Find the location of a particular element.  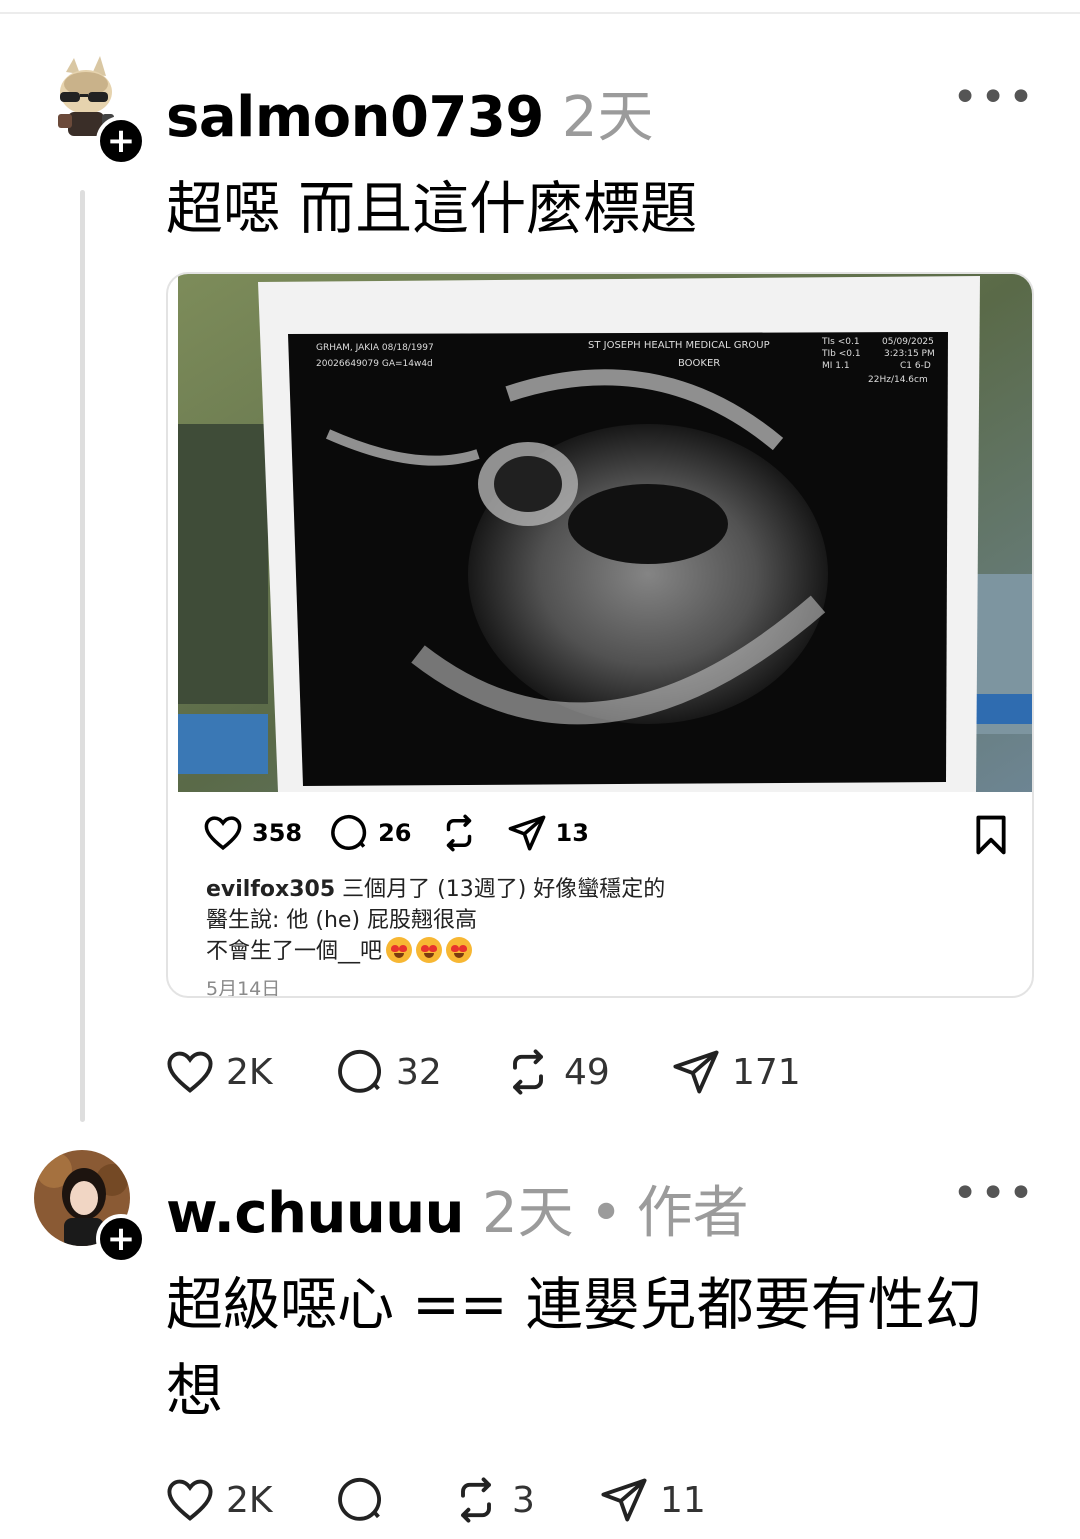

username: w.chuuuu is located at coordinates (315, 1213).